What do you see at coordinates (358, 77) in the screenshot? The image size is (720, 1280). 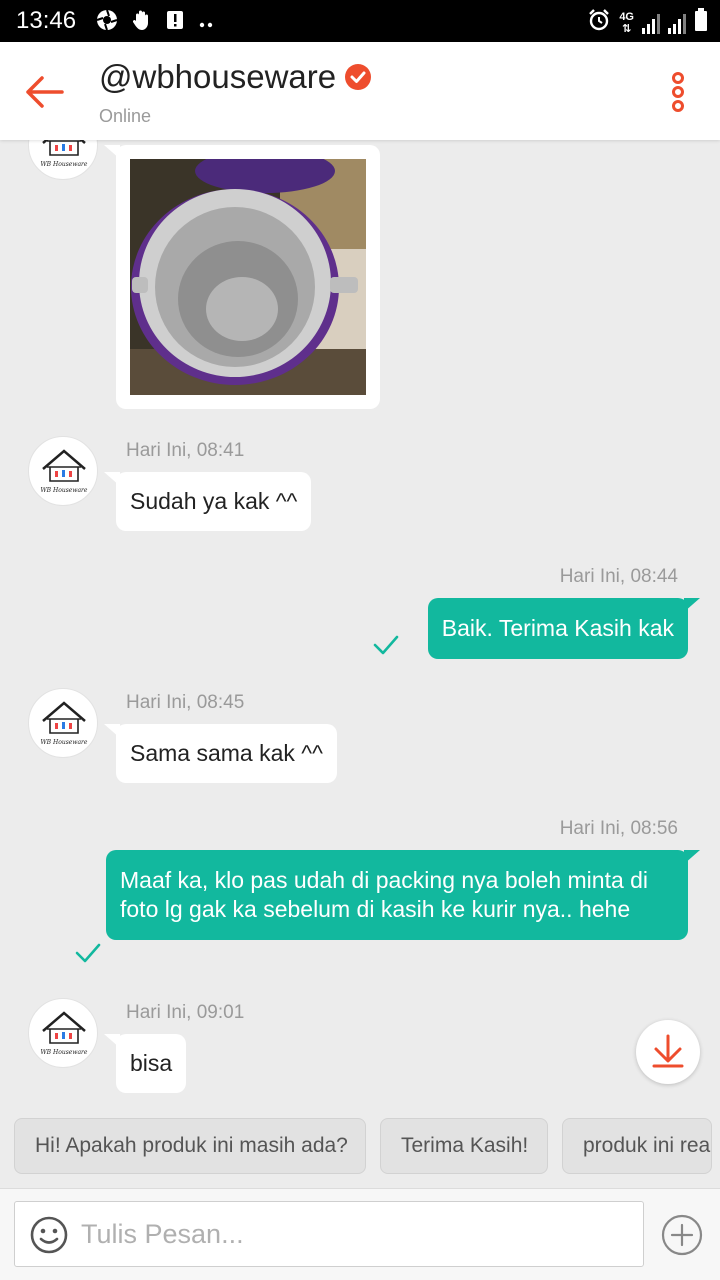 I see `verified-badge-icon` at bounding box center [358, 77].